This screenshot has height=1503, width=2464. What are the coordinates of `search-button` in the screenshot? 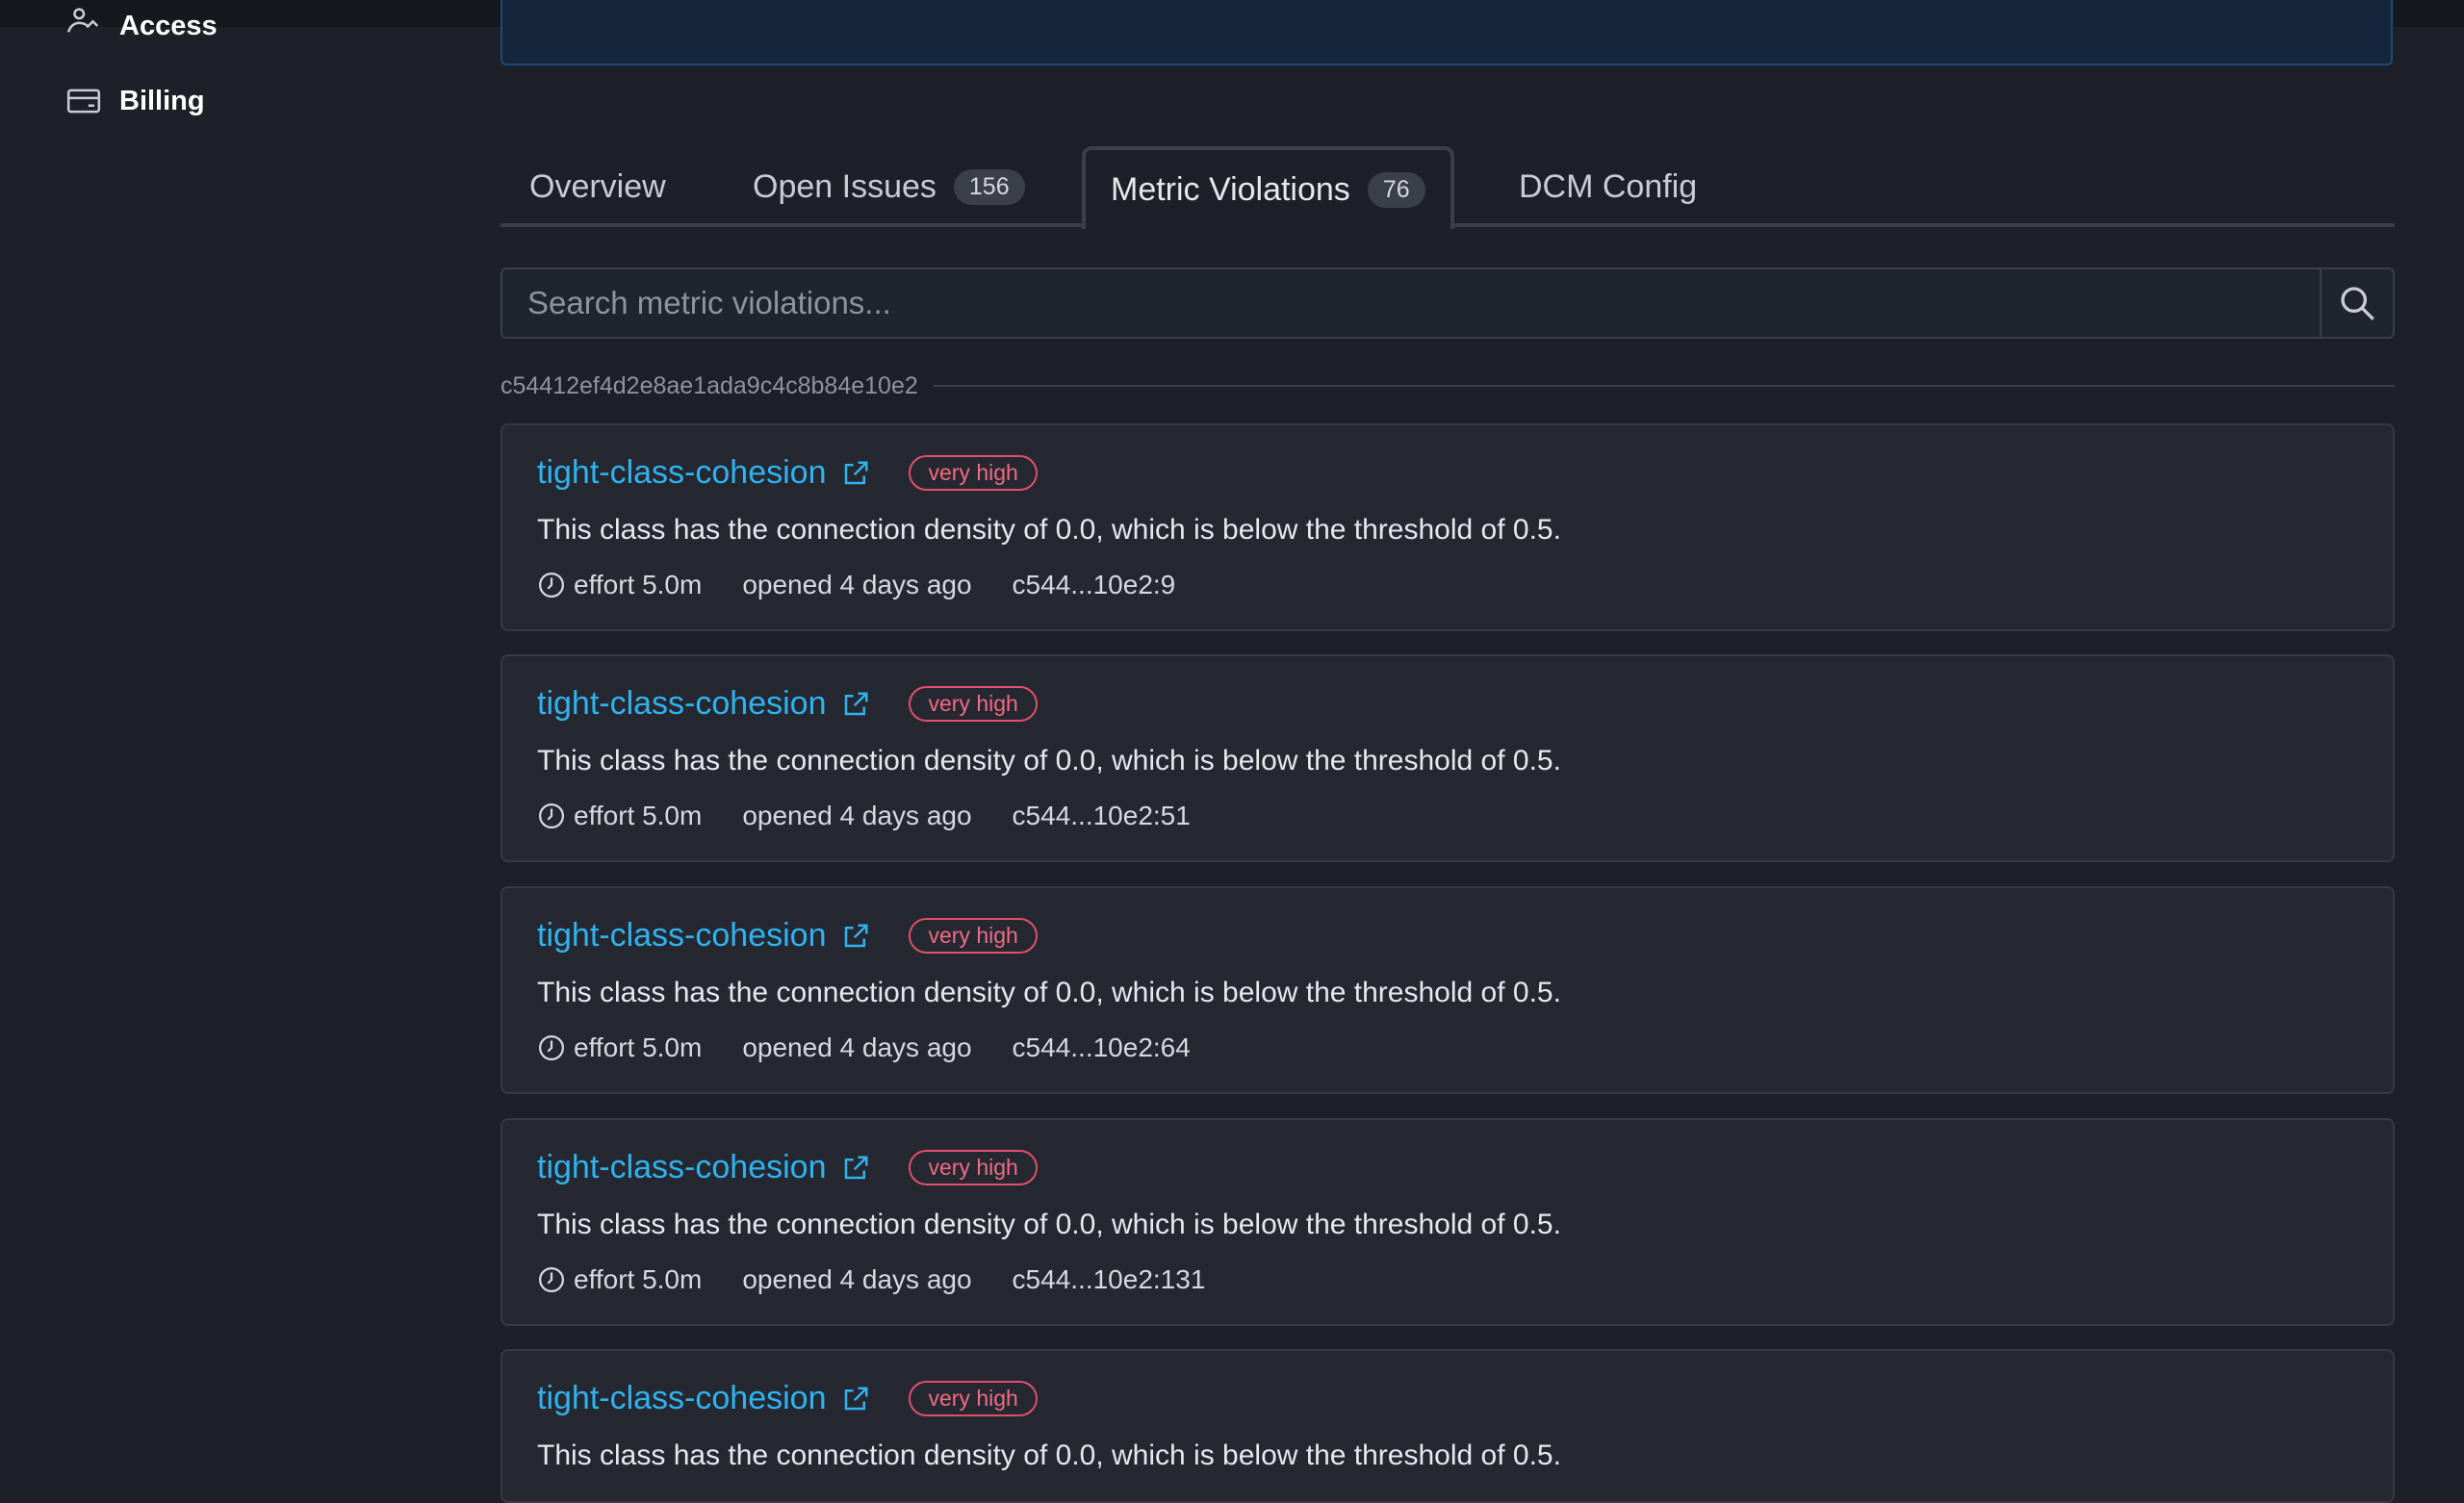 It's located at (2356, 303).